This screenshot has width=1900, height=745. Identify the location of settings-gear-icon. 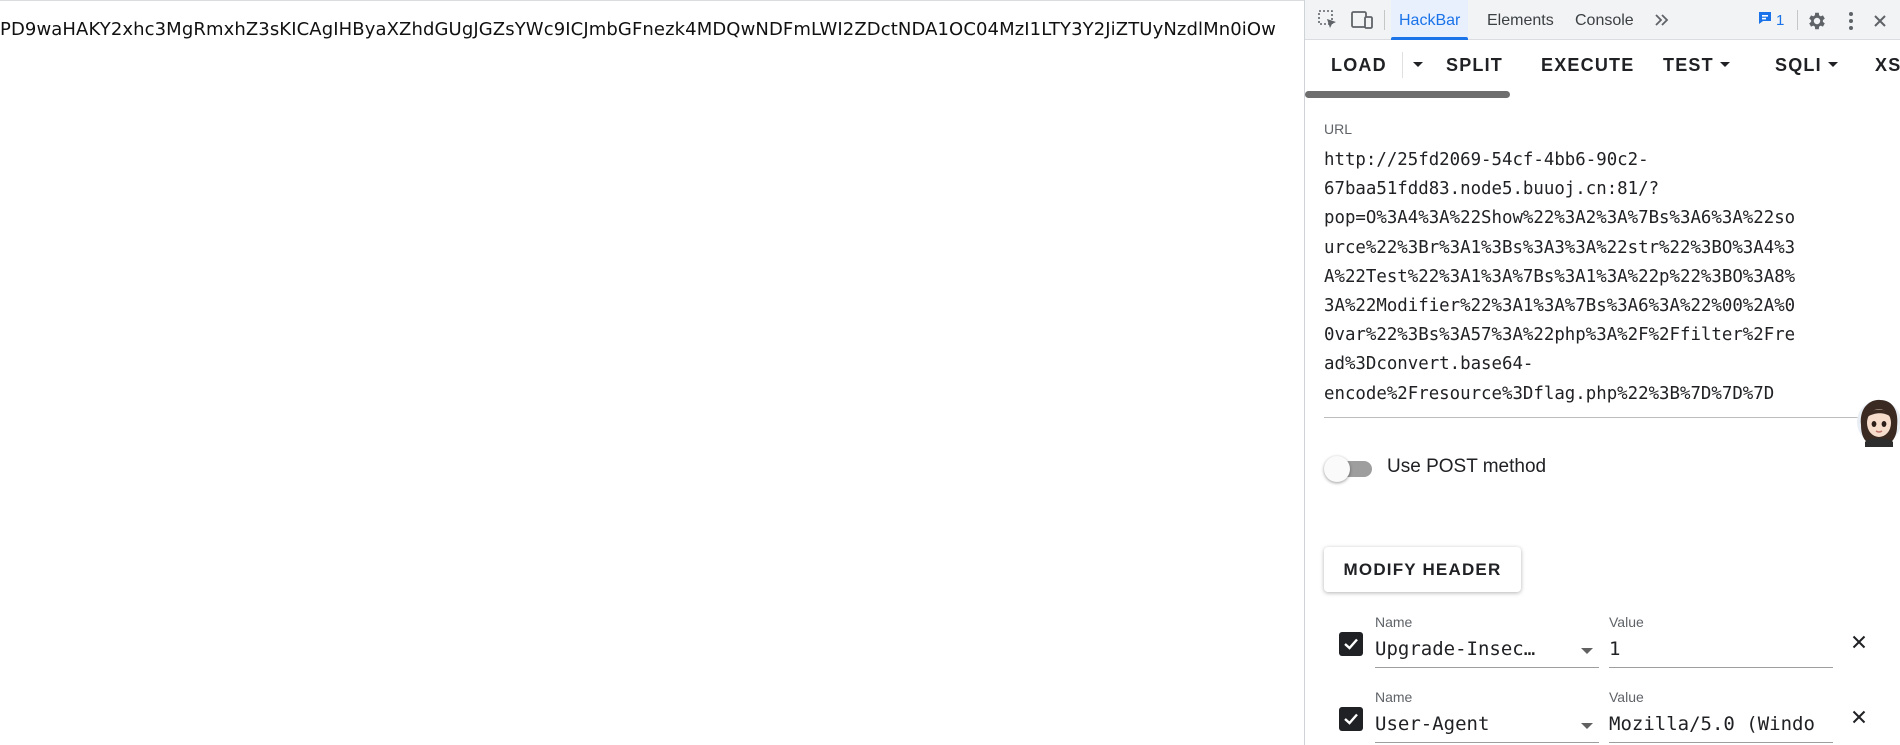
(1817, 21).